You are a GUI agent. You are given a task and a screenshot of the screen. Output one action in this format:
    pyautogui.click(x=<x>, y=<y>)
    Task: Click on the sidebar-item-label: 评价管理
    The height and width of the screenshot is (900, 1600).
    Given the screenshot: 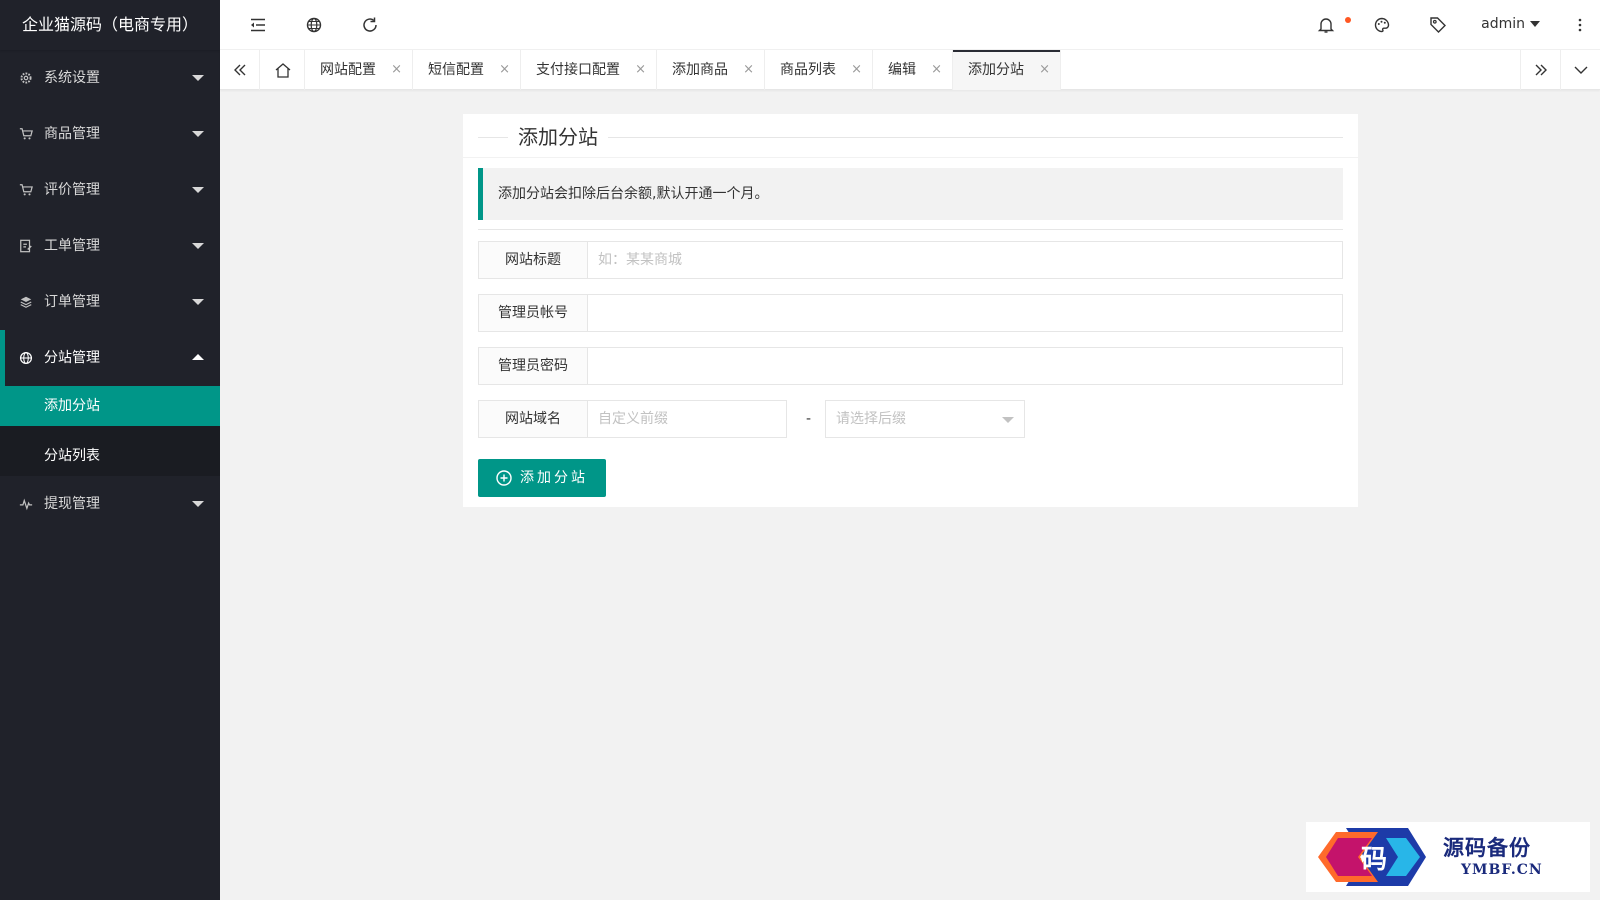 What is the action you would take?
    pyautogui.click(x=72, y=190)
    